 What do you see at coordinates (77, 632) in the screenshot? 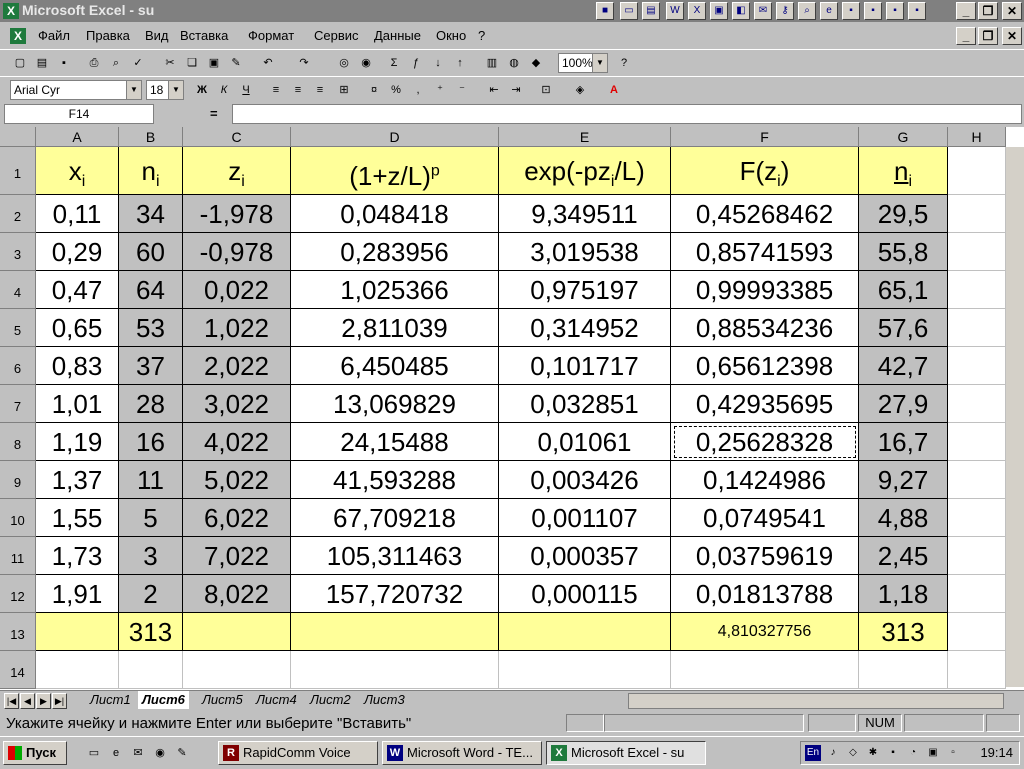
I see `total-cell-a` at bounding box center [77, 632].